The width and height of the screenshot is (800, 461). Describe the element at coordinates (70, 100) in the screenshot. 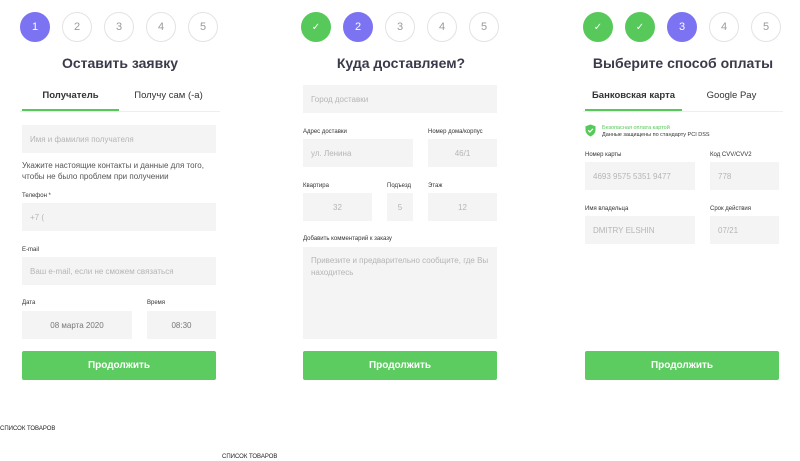

I see `tab-recipient: Получатель` at that location.